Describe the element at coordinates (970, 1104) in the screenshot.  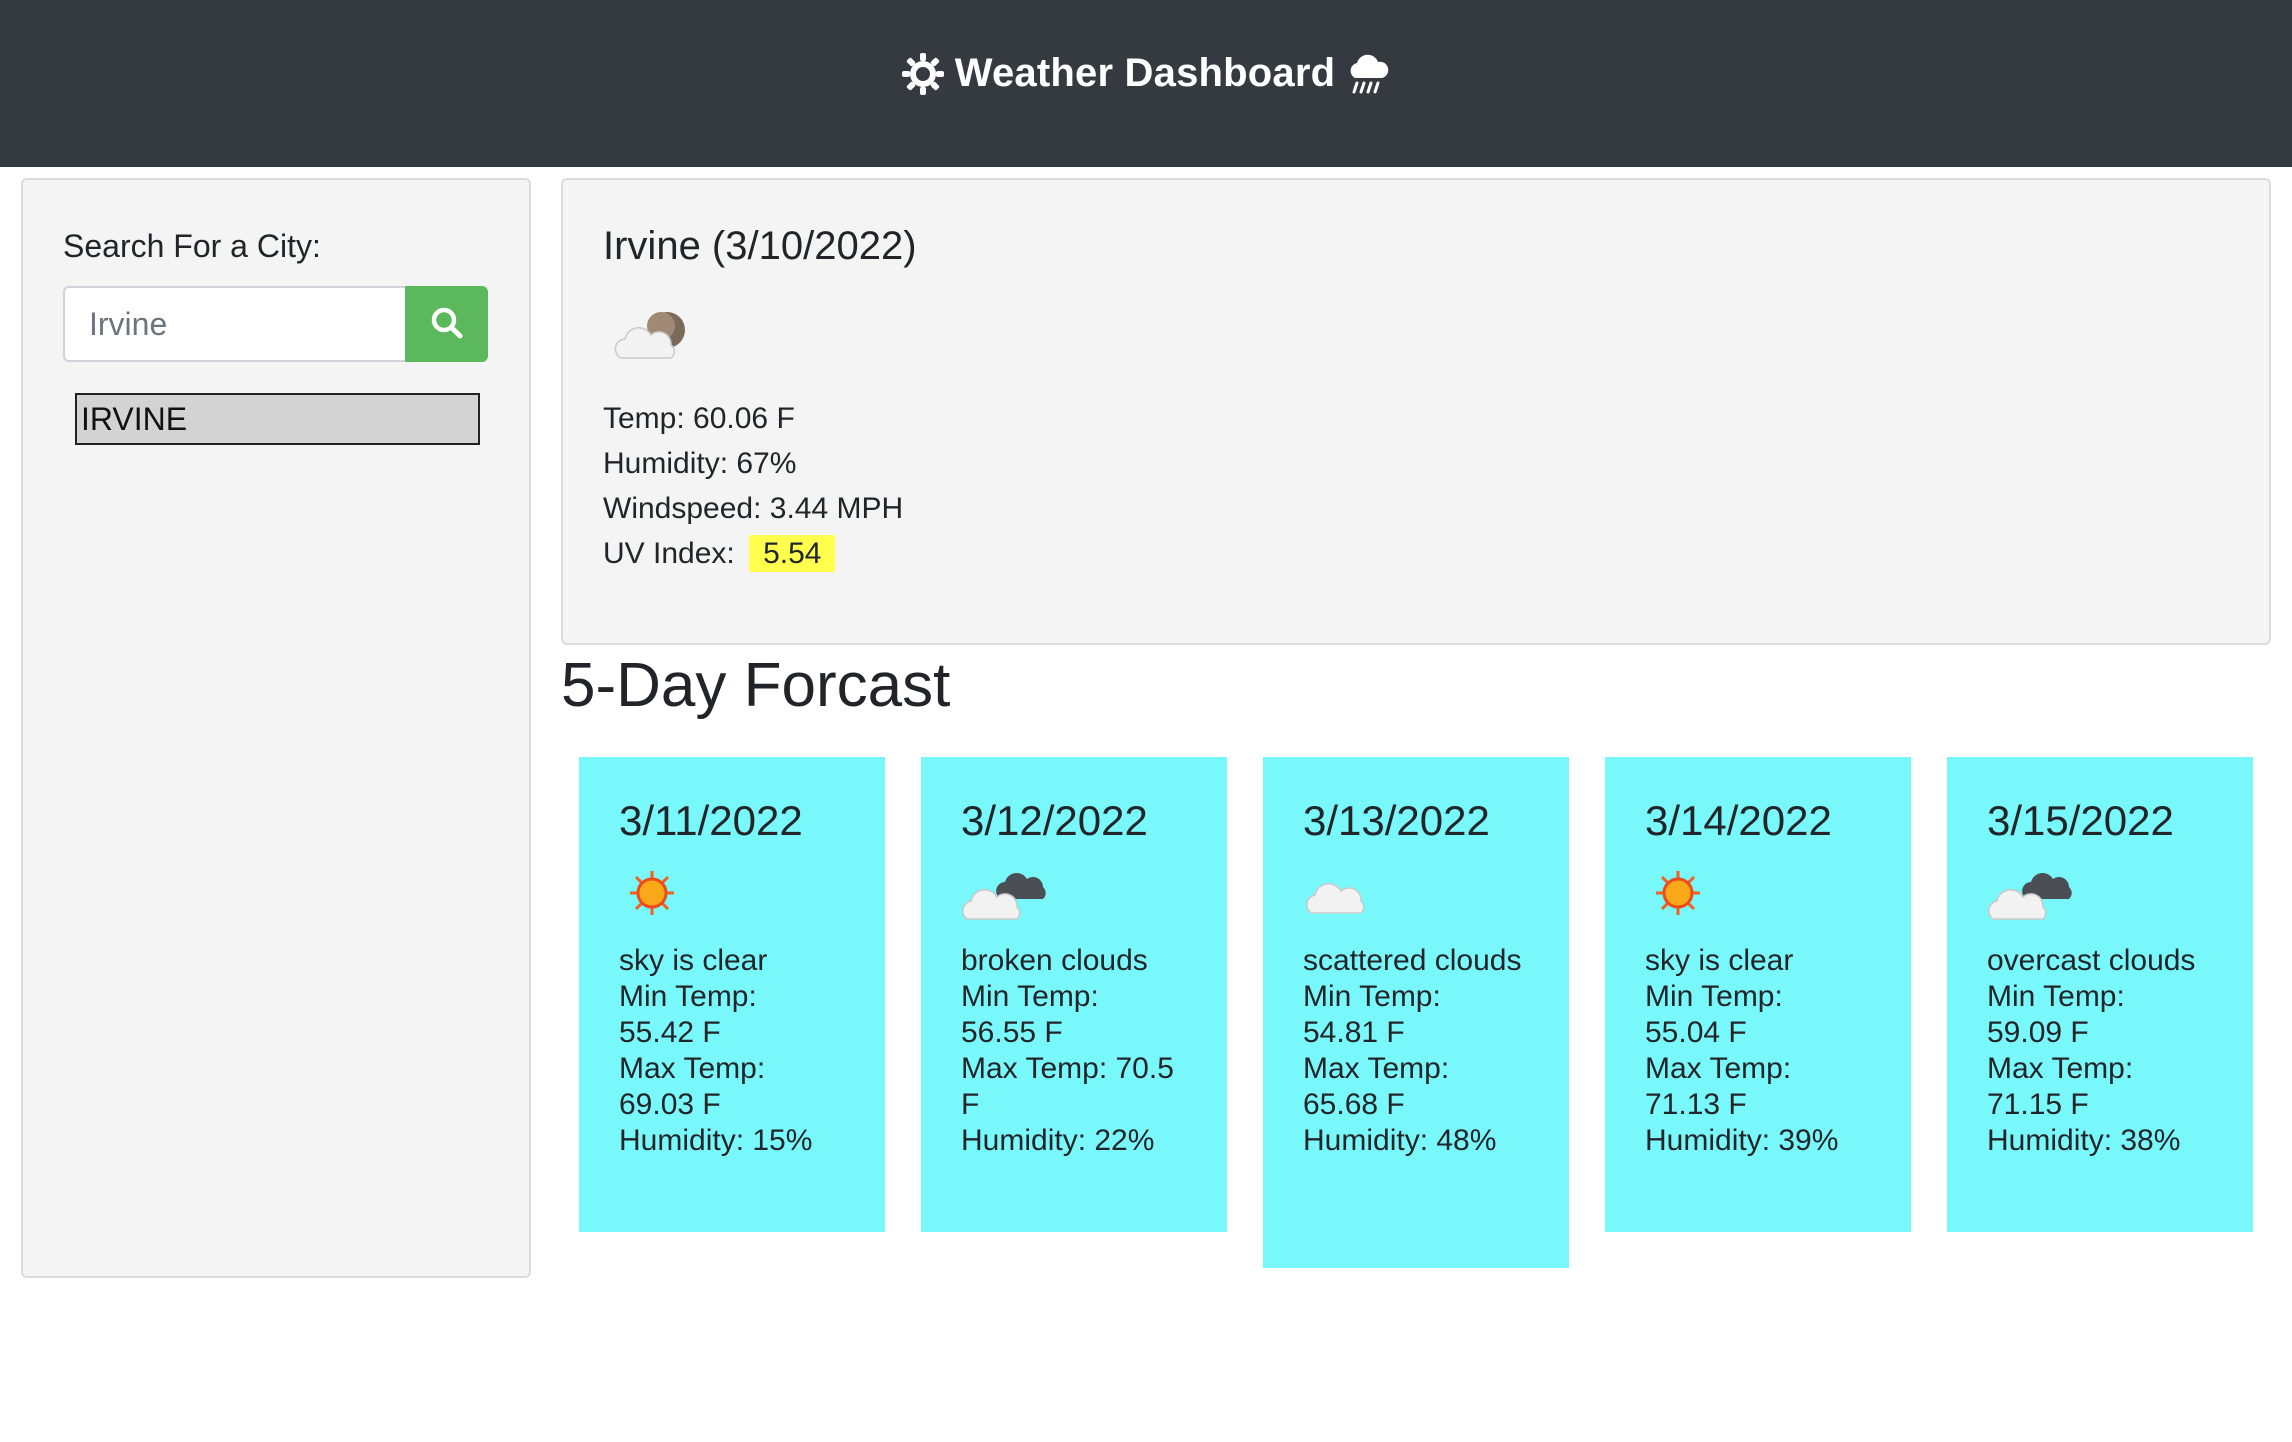
I see `forecast-max-temp: F` at that location.